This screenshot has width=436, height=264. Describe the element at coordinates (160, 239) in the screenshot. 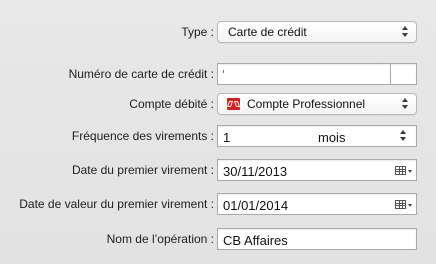

I see `operation-name-label: Nom de l’opération :` at that location.